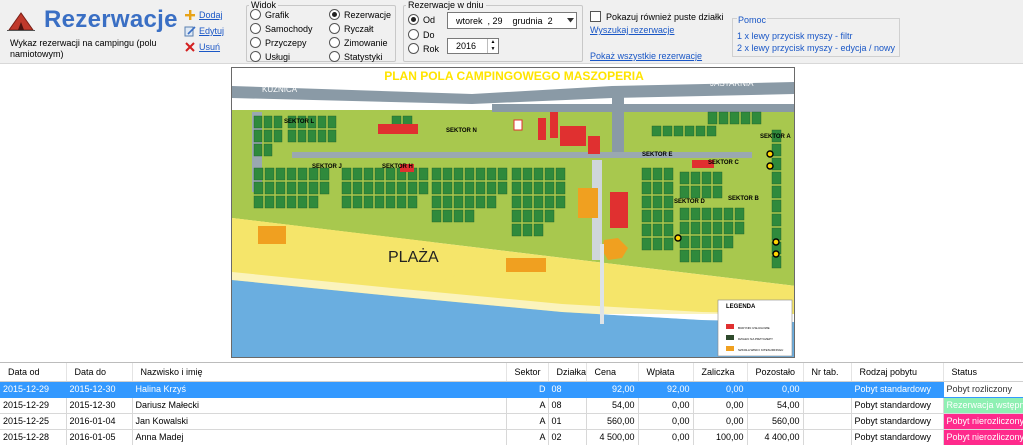 The height and width of the screenshot is (445, 1023). Describe the element at coordinates (612, 372) in the screenshot. I see `col-header: Cena` at that location.